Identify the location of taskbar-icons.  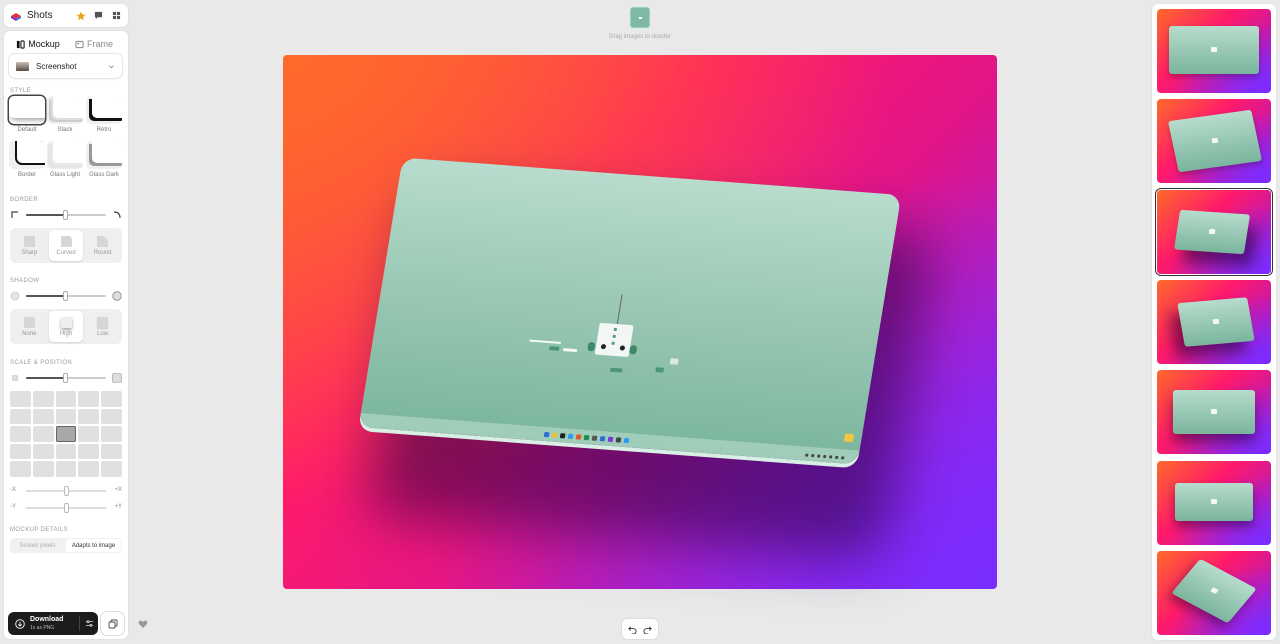
(586, 437).